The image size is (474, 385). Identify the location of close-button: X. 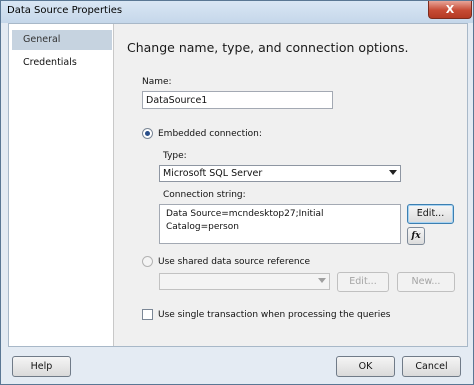
(450, 10).